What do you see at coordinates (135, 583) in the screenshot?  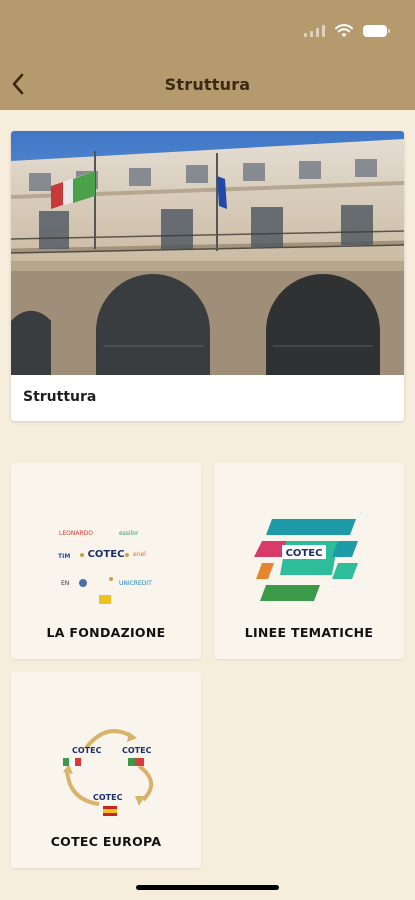 I see `svg-text: UNICREDIT` at bounding box center [135, 583].